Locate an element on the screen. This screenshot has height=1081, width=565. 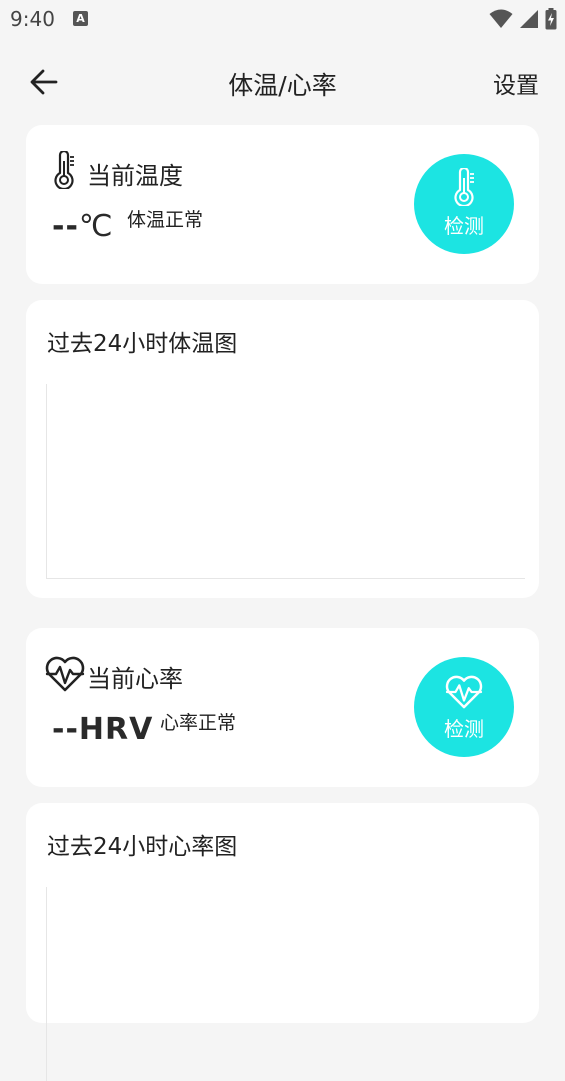
app-bar: 体温/心率 设置 is located at coordinates (282, 82).